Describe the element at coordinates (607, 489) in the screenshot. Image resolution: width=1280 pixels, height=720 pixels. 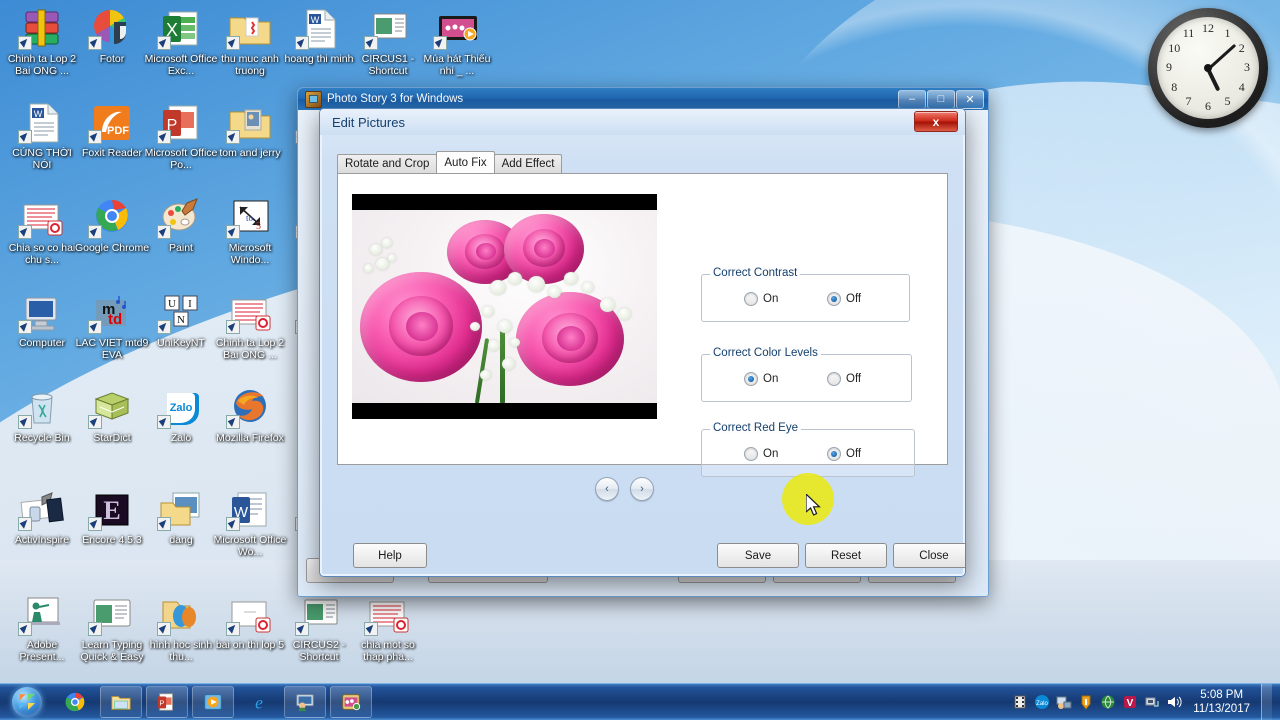
I see `previous-picture-button: ‹` at that location.